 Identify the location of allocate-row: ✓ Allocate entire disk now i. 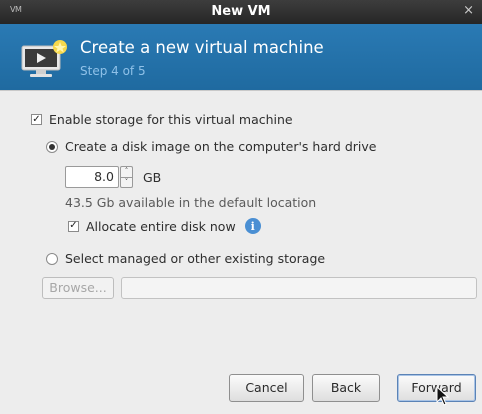
(164, 226).